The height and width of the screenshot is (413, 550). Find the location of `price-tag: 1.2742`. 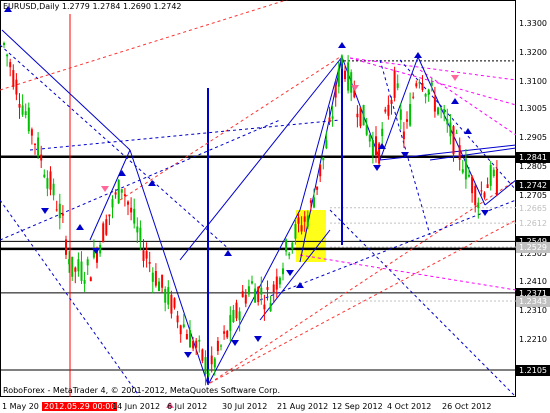

price-tag: 1.2742 is located at coordinates (533, 186).